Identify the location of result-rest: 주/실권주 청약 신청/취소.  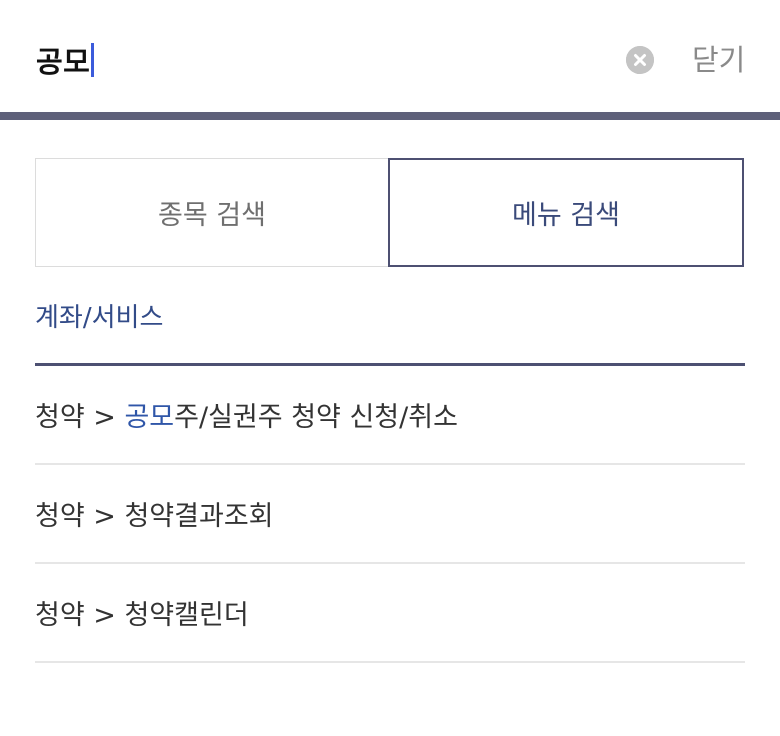
(316, 417).